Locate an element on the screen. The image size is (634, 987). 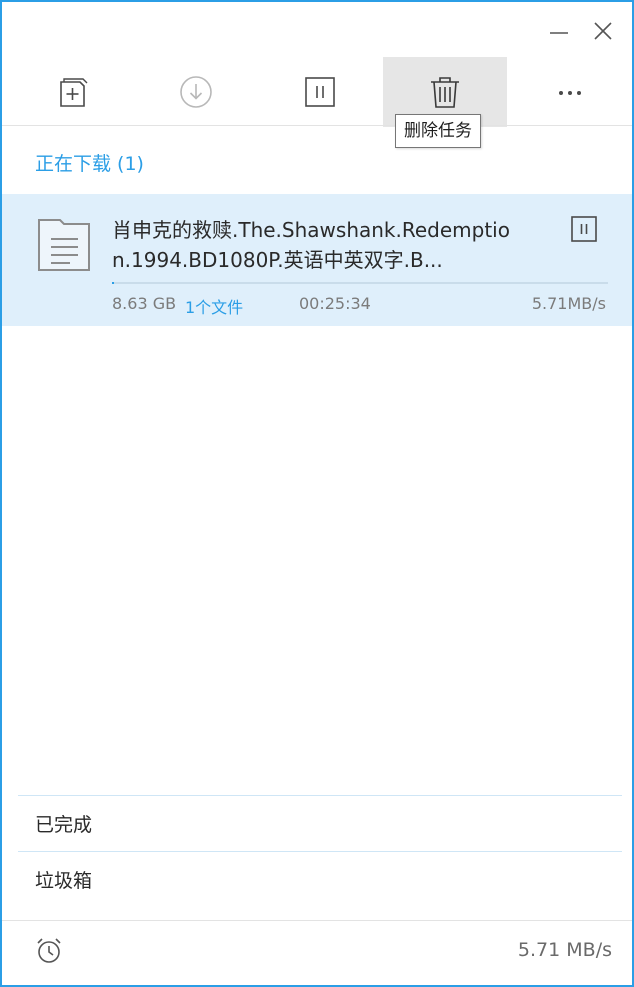
download-progress-fill is located at coordinates (113, 283).